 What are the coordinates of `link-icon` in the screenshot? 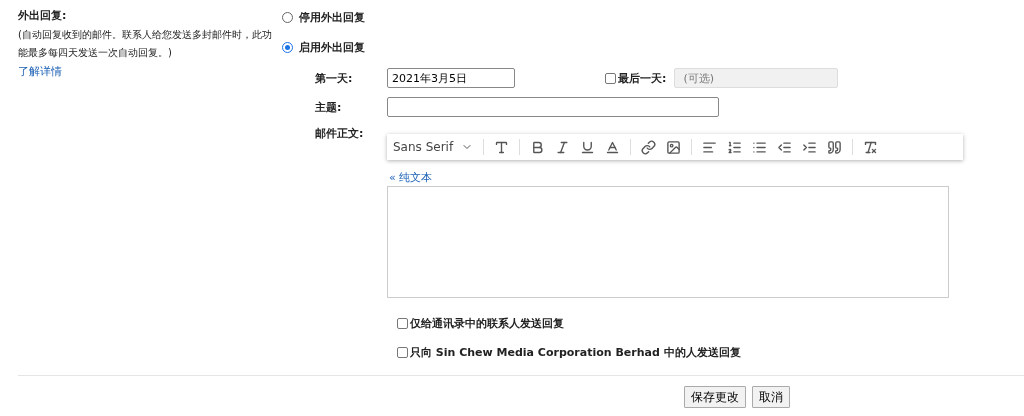 It's located at (649, 147).